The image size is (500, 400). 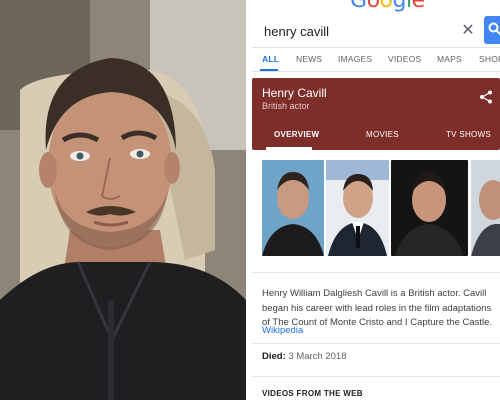 What do you see at coordinates (289, 148) in the screenshot?
I see `active-panel-tab-indicator` at bounding box center [289, 148].